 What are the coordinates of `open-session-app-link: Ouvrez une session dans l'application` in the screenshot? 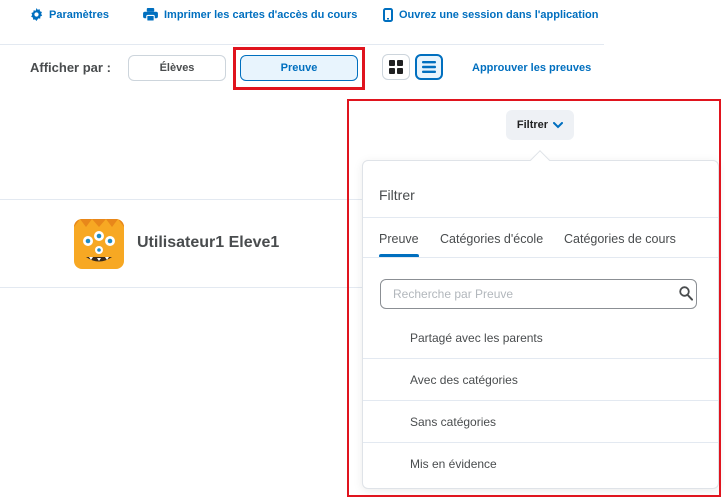 It's located at (490, 15).